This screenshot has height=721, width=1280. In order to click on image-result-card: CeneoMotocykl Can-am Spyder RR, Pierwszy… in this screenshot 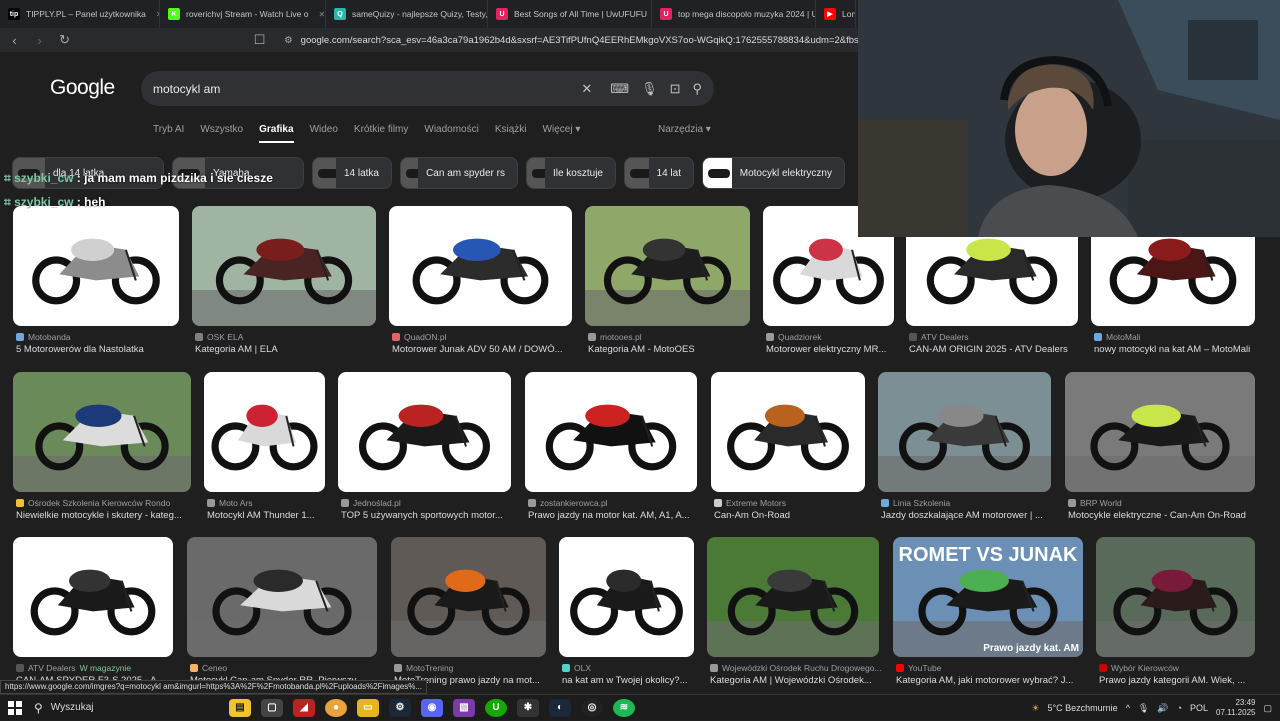, I will do `click(282, 612)`.